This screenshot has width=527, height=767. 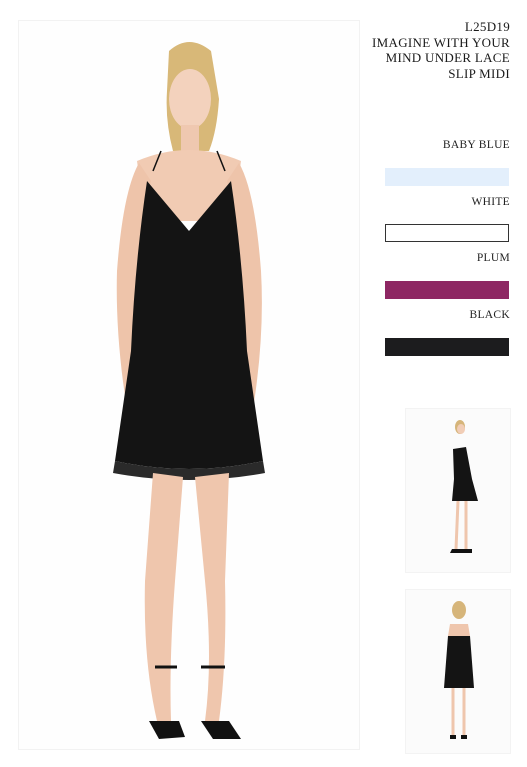 What do you see at coordinates (490, 202) in the screenshot?
I see `color-label-white: WHITE` at bounding box center [490, 202].